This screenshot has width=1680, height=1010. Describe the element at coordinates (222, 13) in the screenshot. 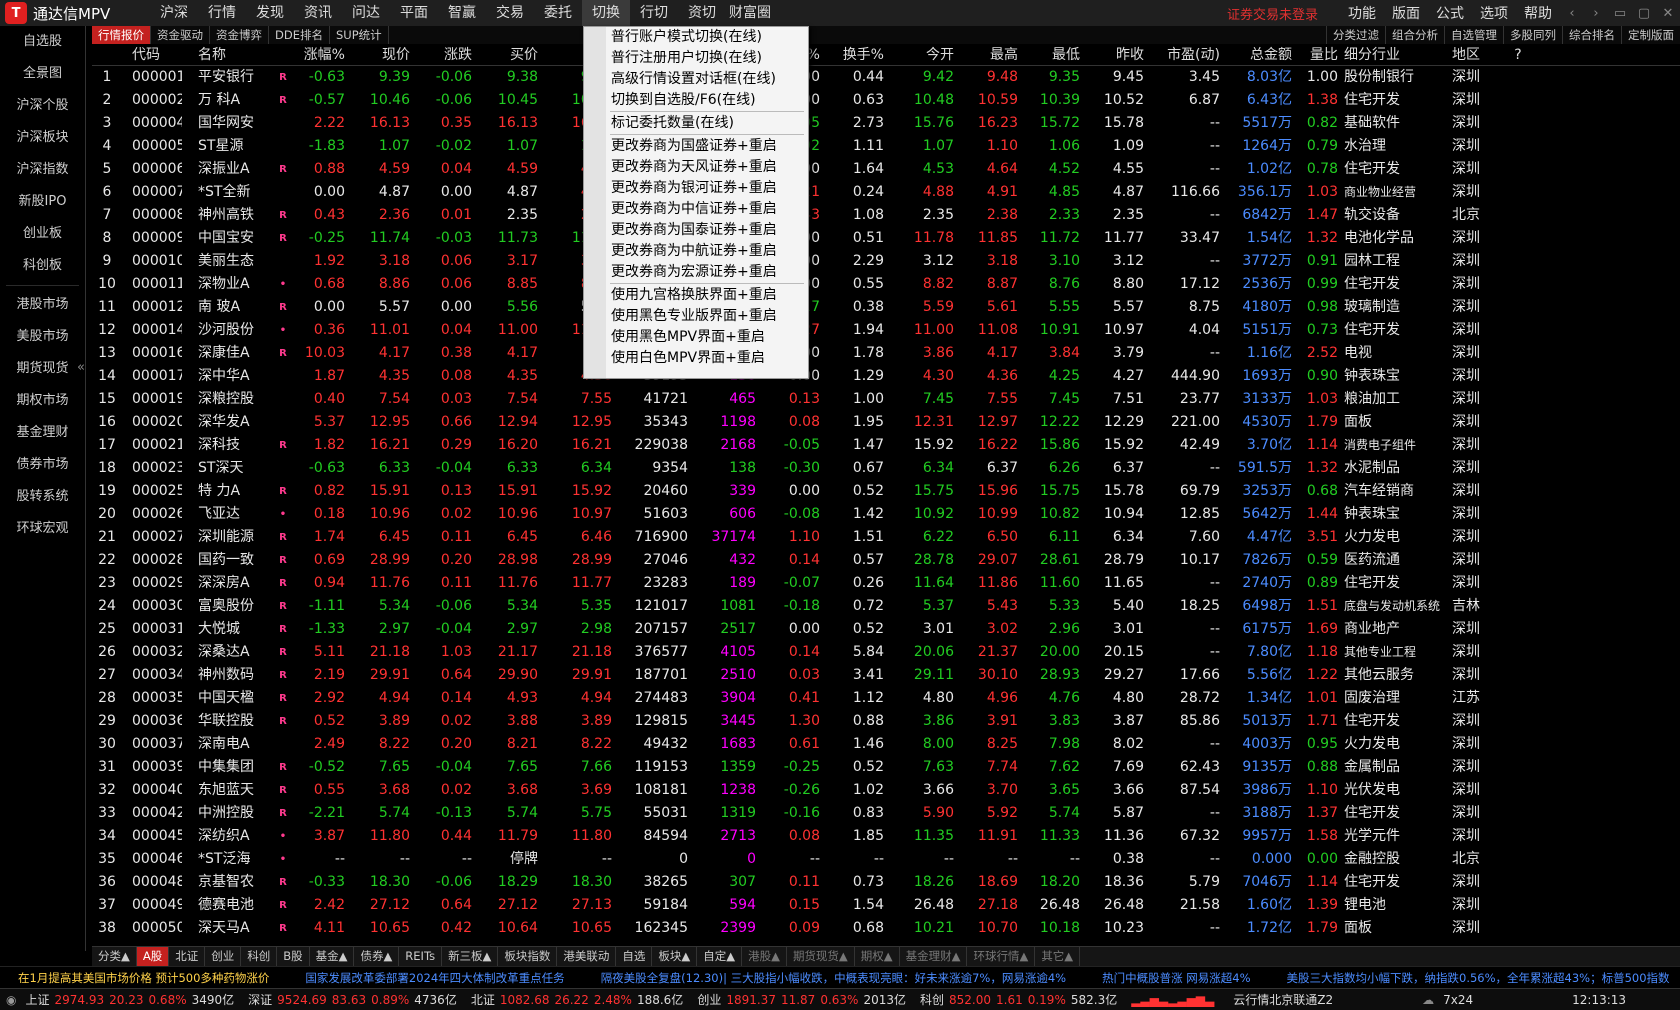

I see `menu-1: 行情` at that location.